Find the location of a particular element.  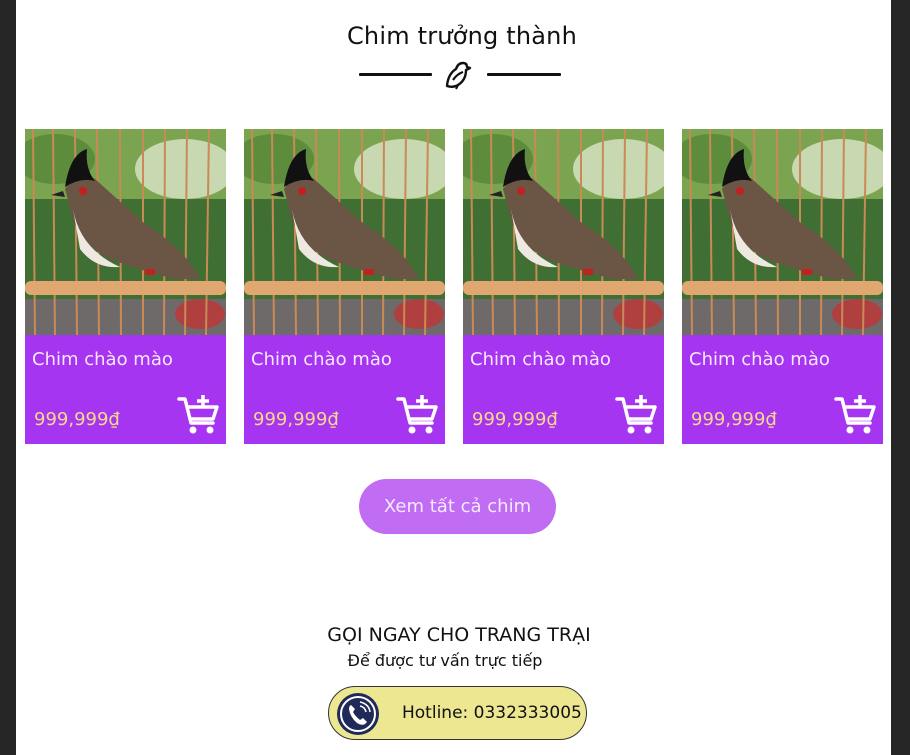

contact-subtitle: Để được tư vấn trực tiếp is located at coordinates (445, 660).